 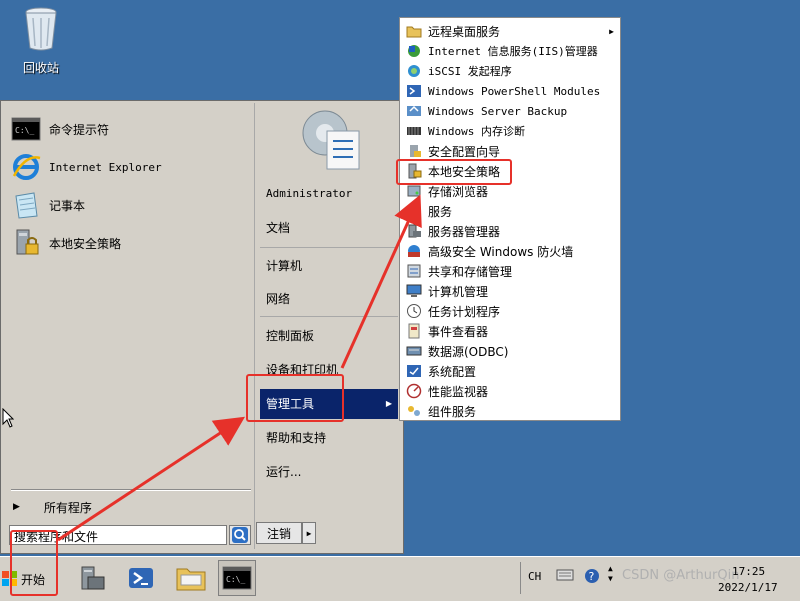 I want to click on admin-tool-item: 组件服务, so click(x=510, y=411).